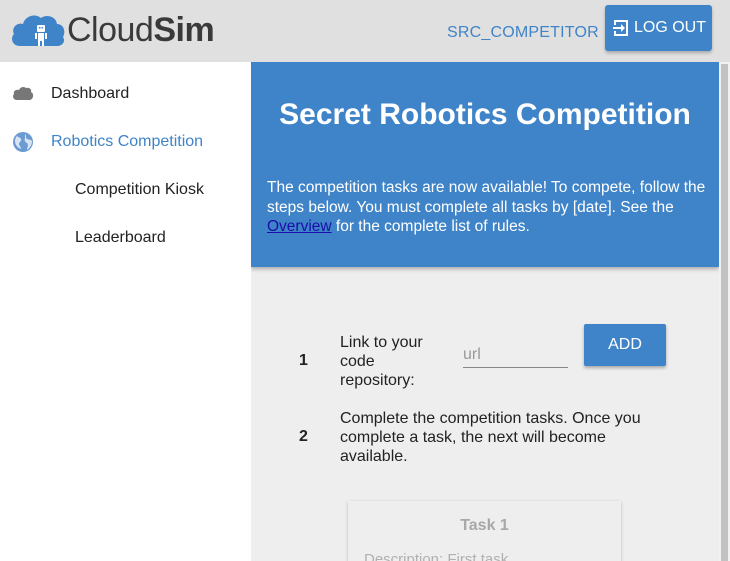  I want to click on scrollbar-thumb, so click(724, 312).